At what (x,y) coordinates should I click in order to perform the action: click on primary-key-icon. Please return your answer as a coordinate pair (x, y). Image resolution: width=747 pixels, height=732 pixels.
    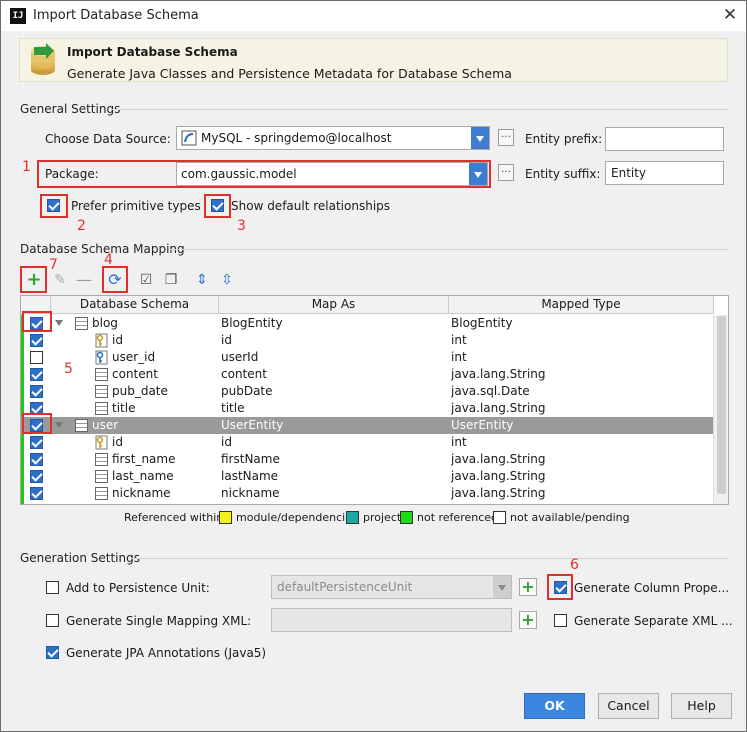
    Looking at the image, I should click on (101, 442).